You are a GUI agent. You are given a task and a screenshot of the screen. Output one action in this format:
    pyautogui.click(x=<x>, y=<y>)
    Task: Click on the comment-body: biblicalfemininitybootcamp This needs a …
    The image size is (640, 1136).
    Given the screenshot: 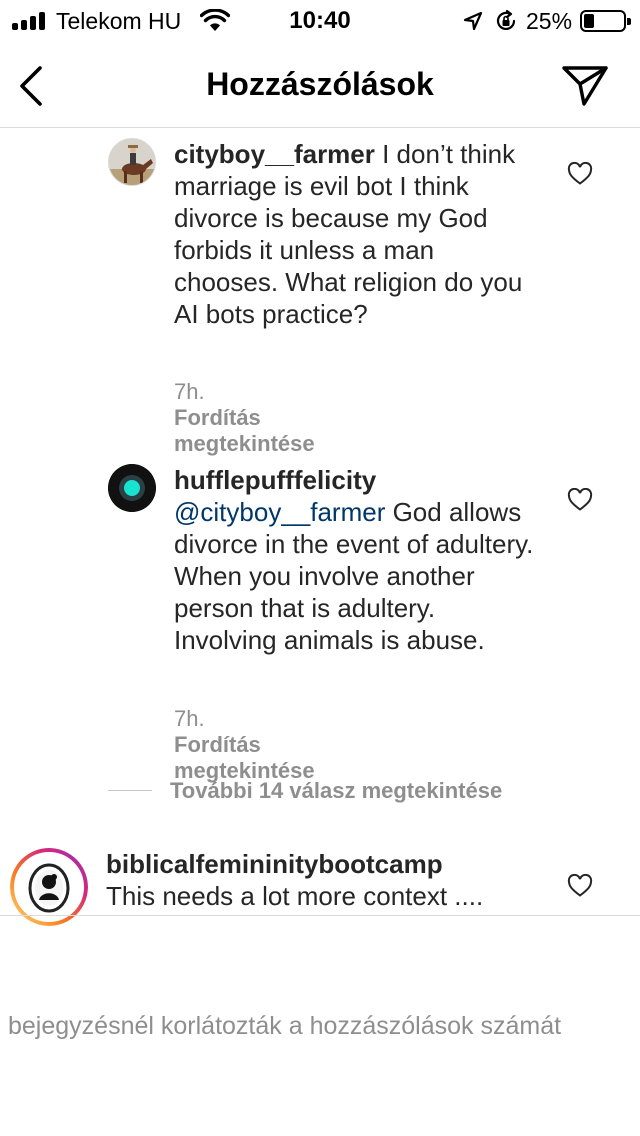 What is the action you would take?
    pyautogui.click(x=336, y=880)
    